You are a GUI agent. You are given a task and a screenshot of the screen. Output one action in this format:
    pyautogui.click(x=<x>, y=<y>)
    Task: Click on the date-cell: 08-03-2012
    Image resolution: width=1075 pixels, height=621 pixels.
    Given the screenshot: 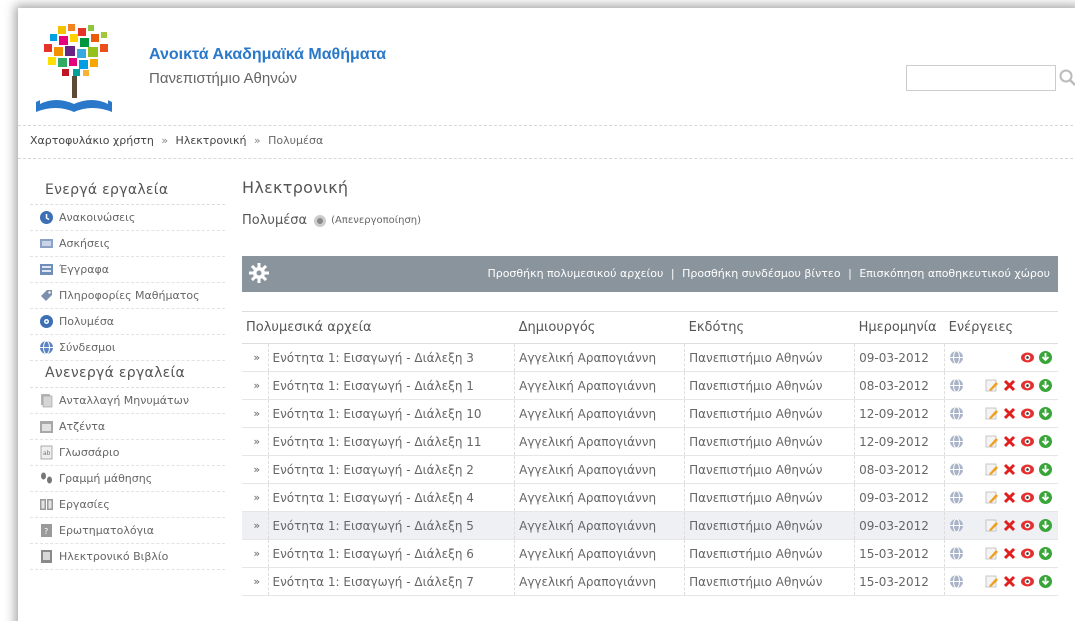 What is the action you would take?
    pyautogui.click(x=899, y=469)
    